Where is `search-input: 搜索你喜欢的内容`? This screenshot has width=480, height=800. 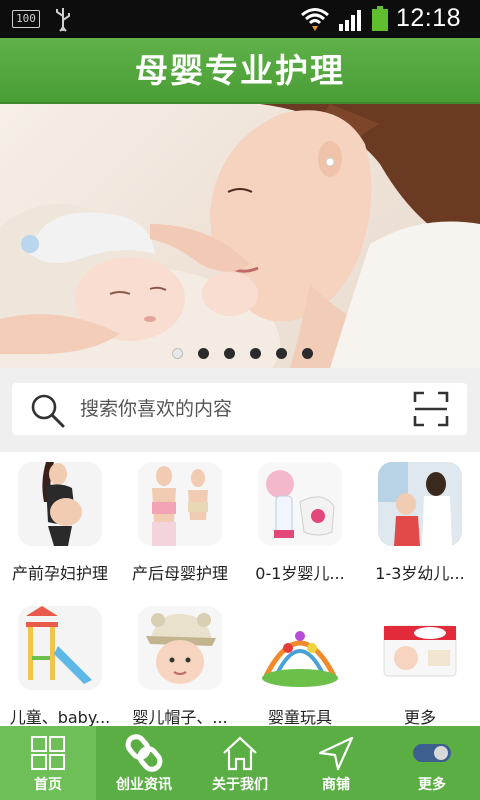 search-input: 搜索你喜欢的内容 is located at coordinates (239, 409).